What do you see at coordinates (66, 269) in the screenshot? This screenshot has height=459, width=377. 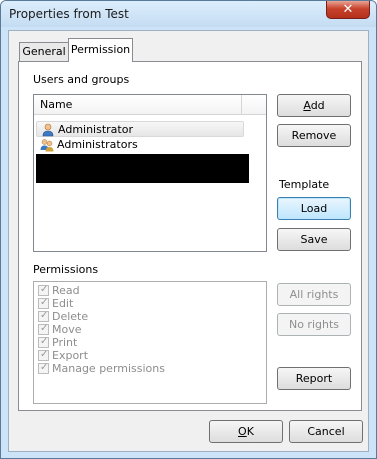 I see `permissions-label: Permissions` at bounding box center [66, 269].